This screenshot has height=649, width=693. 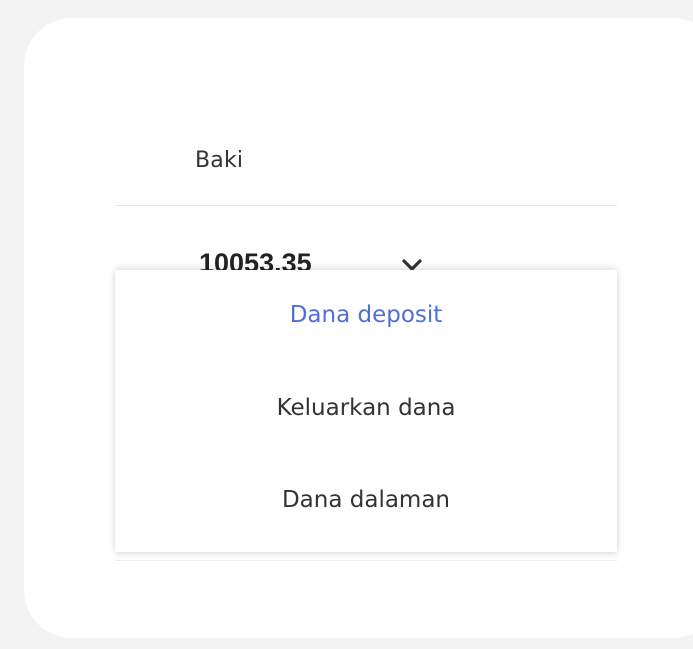 I want to click on menu-item-withdraw: Keluarkan dana, so click(x=366, y=408).